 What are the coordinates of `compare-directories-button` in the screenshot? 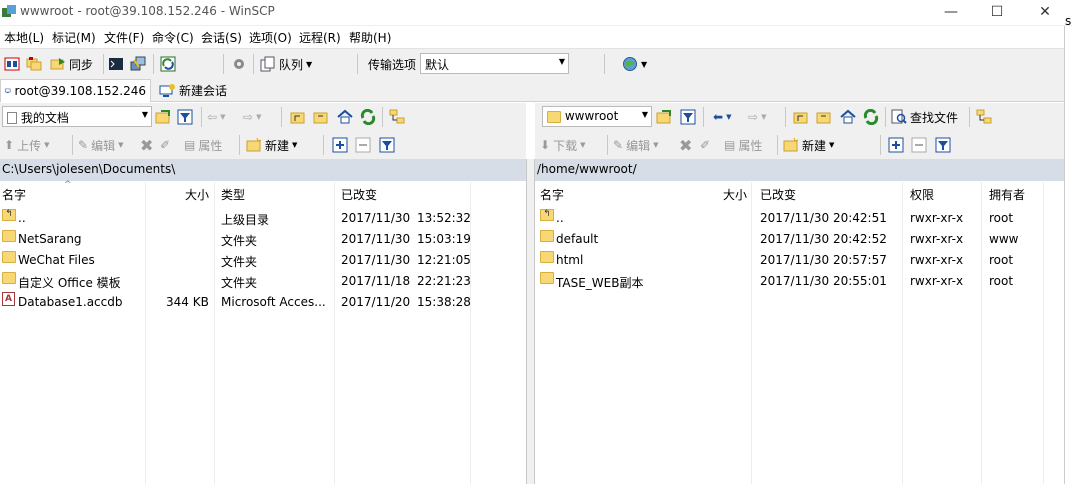 It's located at (12, 64).